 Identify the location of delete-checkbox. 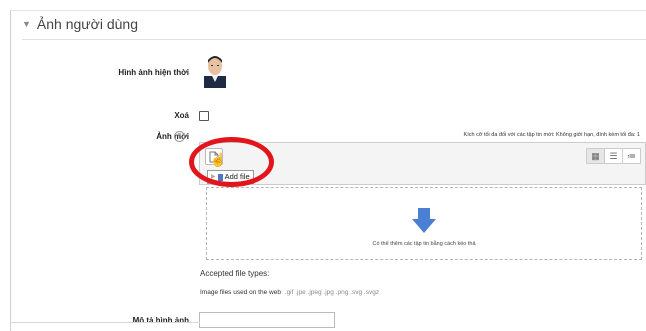
(204, 116).